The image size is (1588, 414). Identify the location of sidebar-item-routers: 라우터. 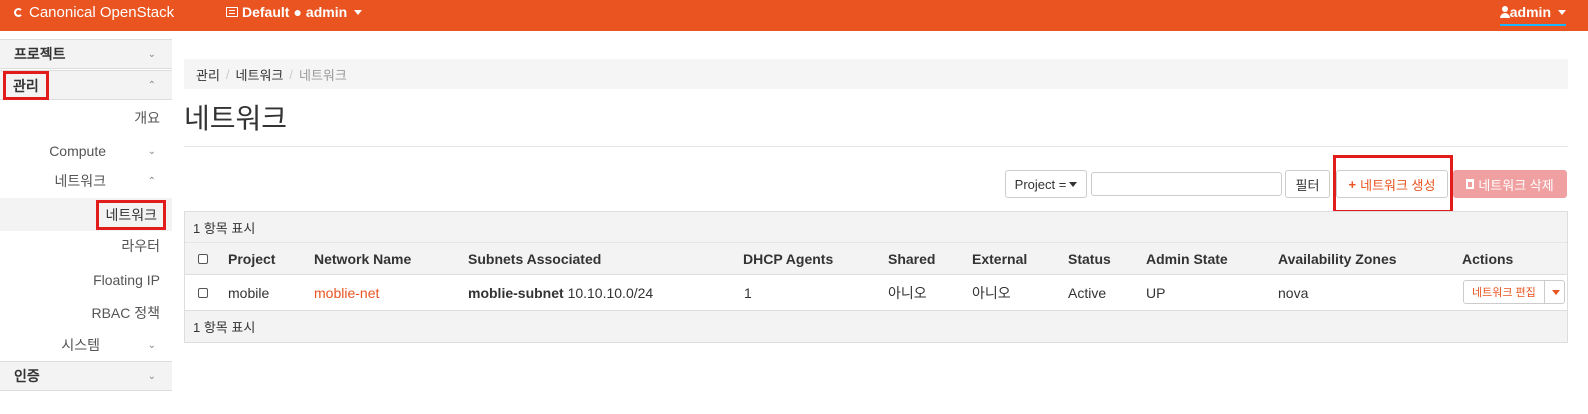
(86, 246).